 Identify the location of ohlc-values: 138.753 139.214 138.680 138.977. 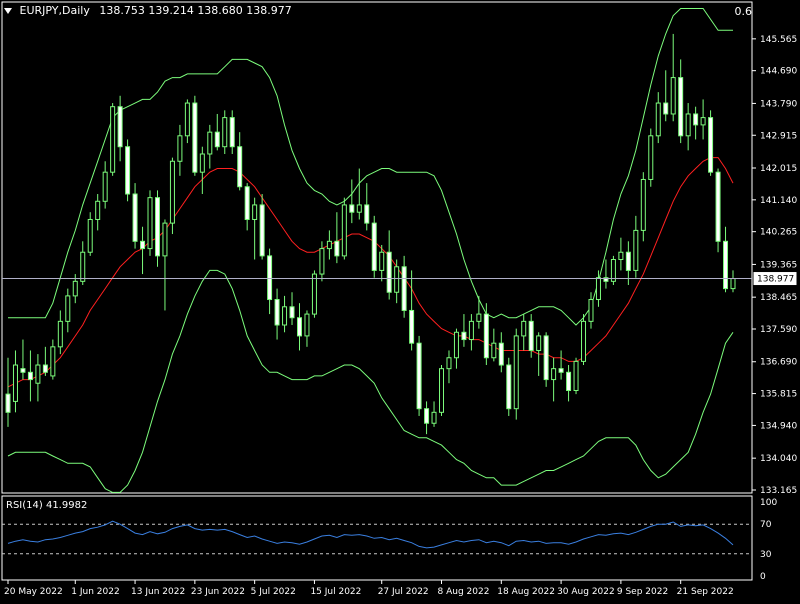
(195, 10).